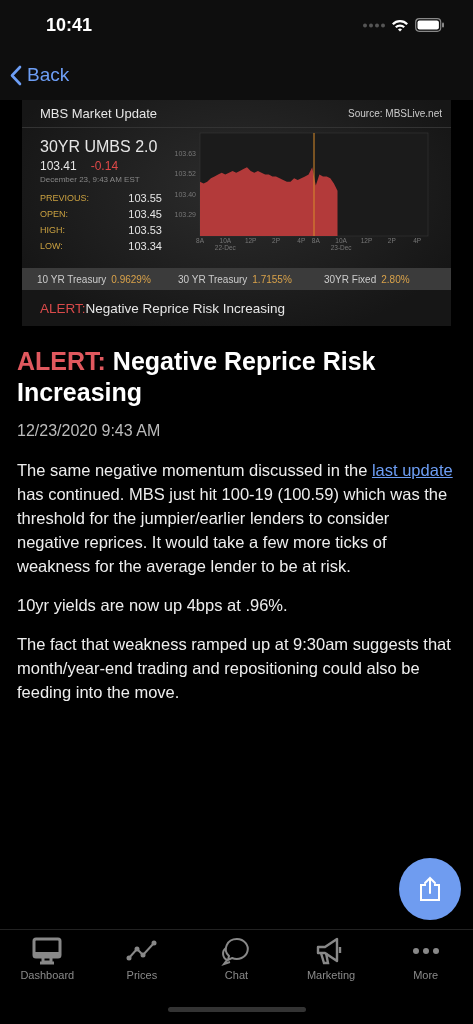 The height and width of the screenshot is (1024, 473). Describe the element at coordinates (53, 230) in the screenshot. I see `stat-label: HIGH:` at that location.